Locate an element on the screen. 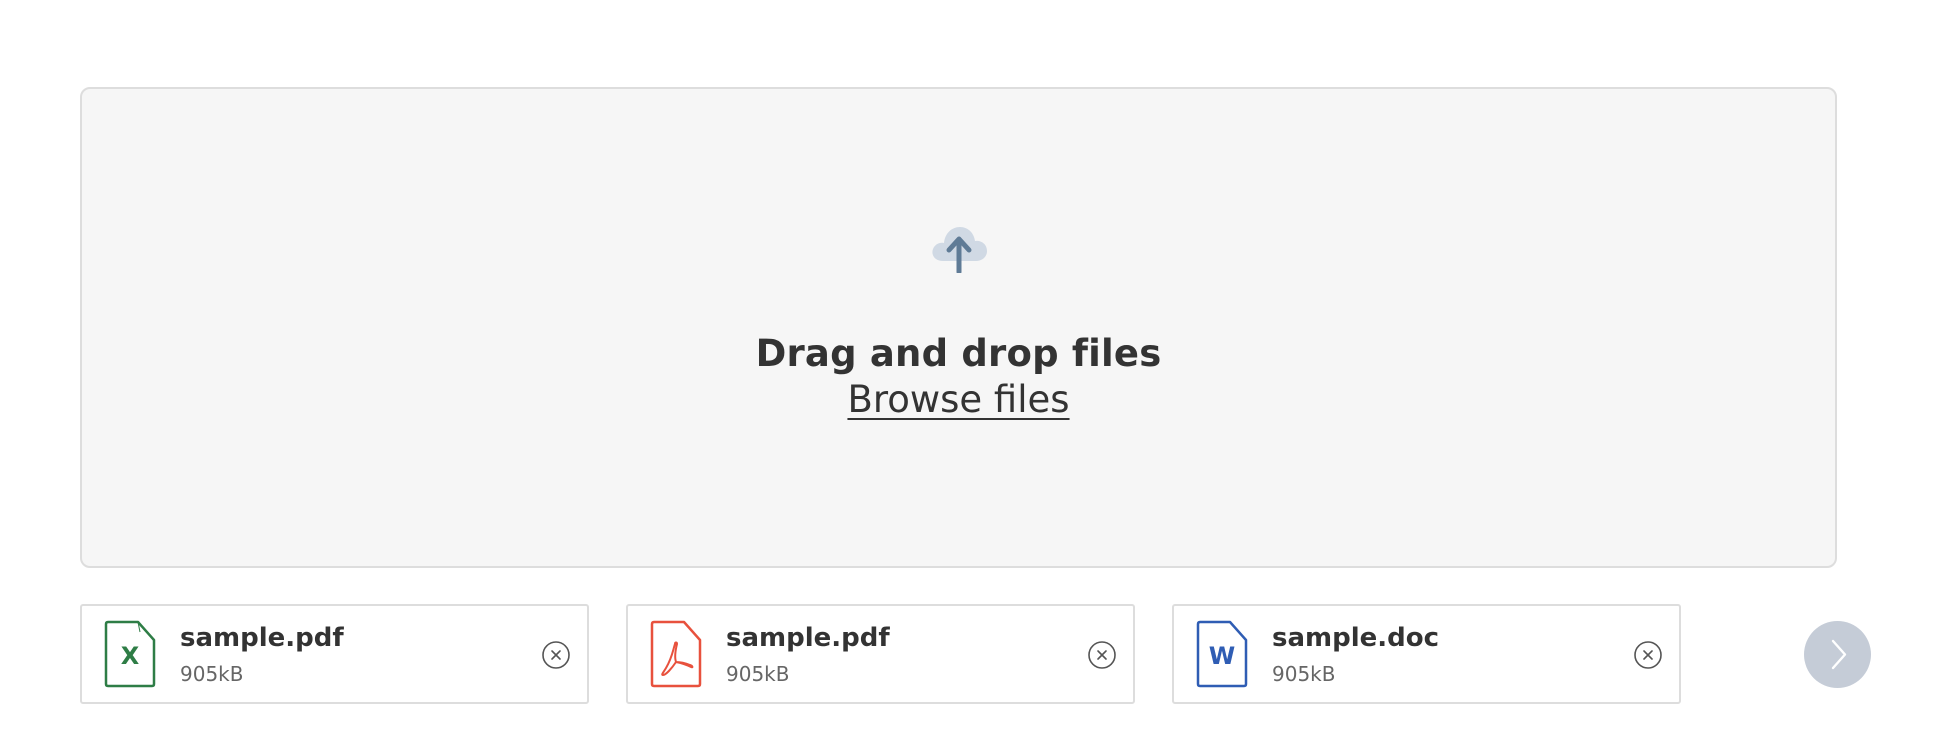  excel-file-icon: X is located at coordinates (130, 654).